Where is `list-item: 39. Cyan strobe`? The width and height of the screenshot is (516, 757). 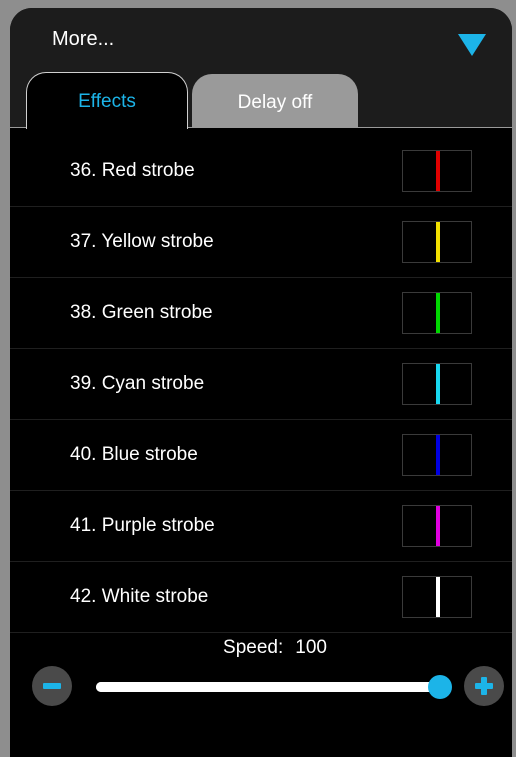 list-item: 39. Cyan strobe is located at coordinates (261, 384).